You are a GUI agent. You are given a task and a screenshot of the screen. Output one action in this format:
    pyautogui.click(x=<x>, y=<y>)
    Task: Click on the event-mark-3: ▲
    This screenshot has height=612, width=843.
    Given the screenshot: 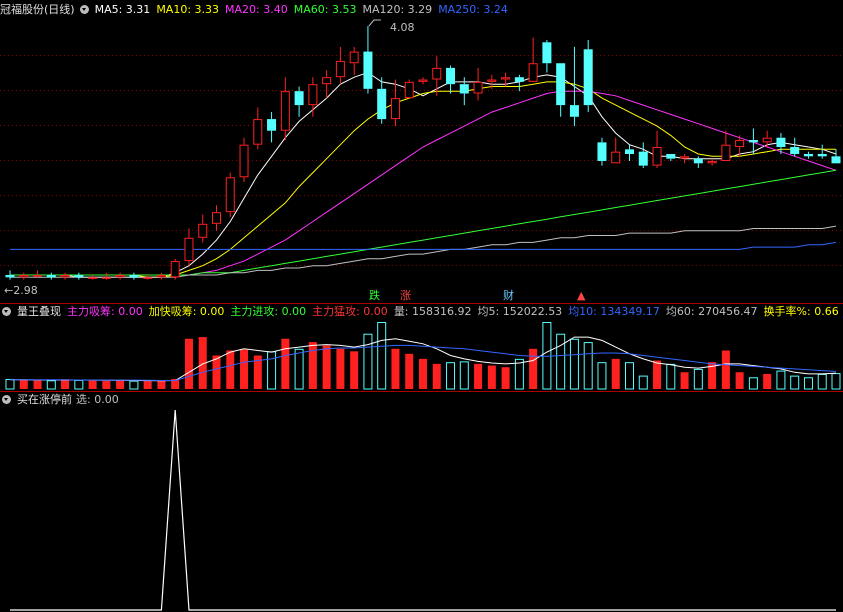 What is the action you would take?
    pyautogui.click(x=581, y=296)
    